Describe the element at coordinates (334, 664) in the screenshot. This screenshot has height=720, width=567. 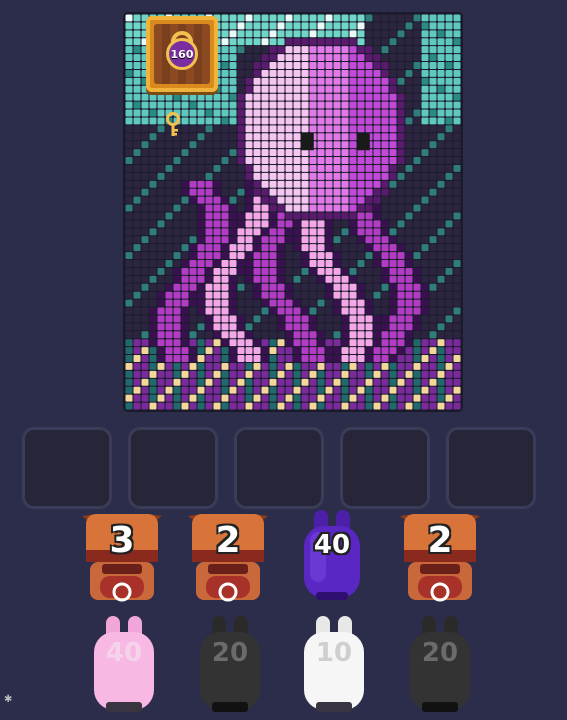
I see `white-bunny-piece: 10` at that location.